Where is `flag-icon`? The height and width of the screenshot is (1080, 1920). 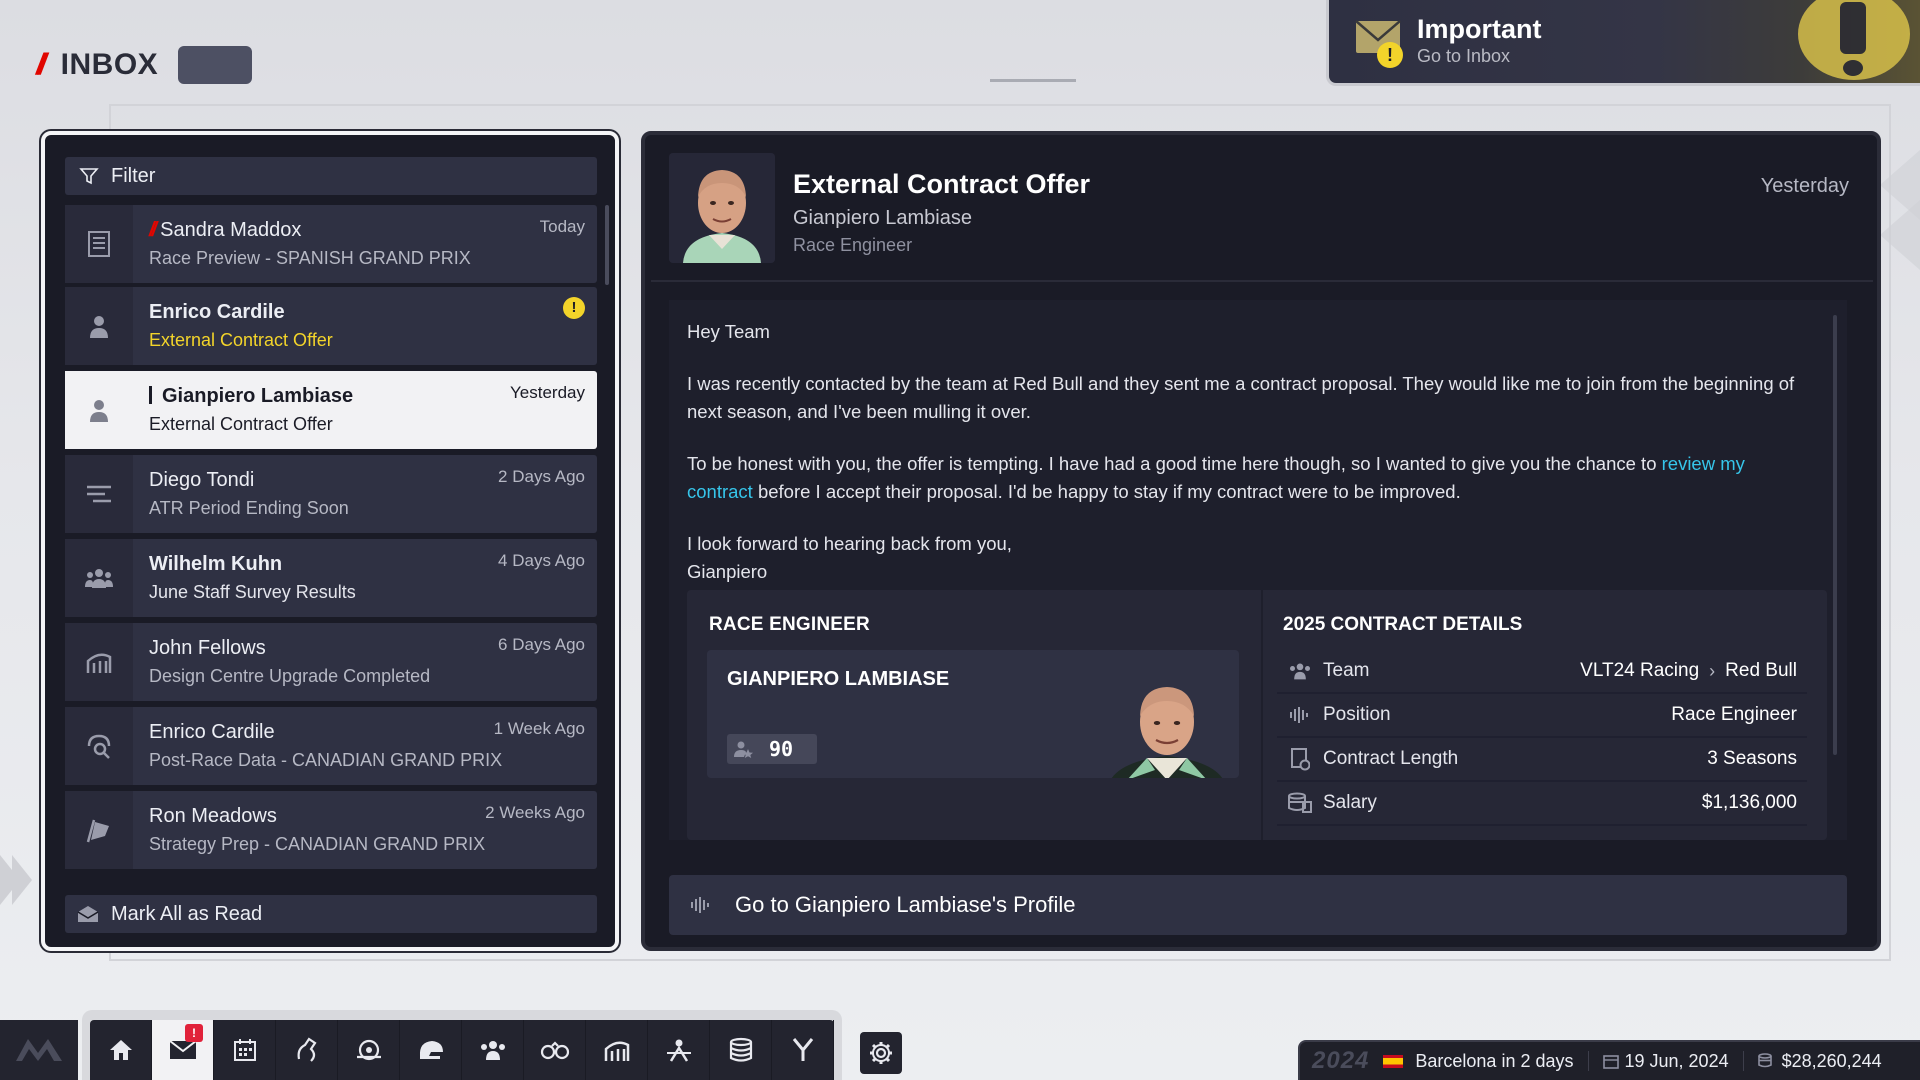
flag-icon is located at coordinates (97, 831).